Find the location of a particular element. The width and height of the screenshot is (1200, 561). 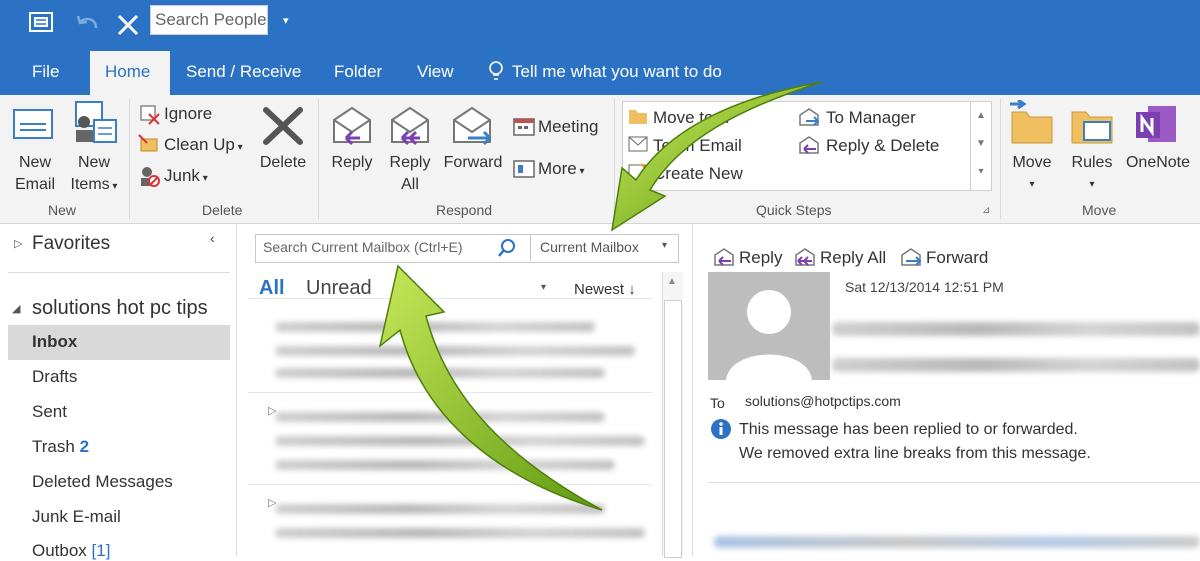

onenote-icon is located at coordinates (1156, 124).